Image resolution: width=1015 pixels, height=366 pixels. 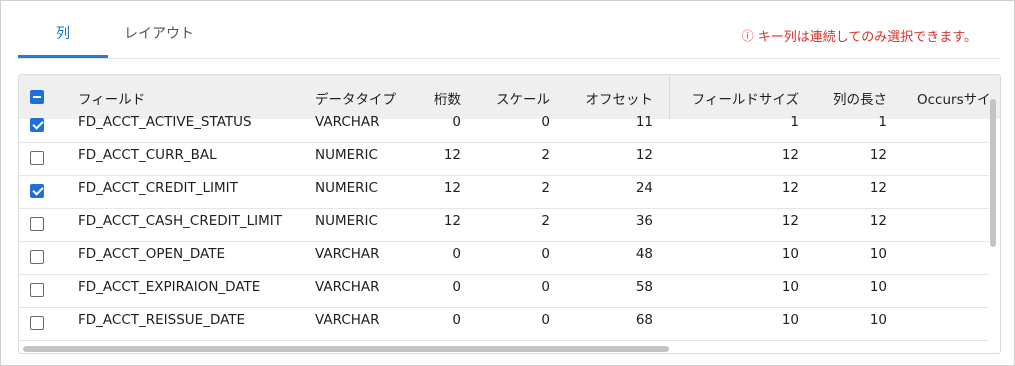 I want to click on cell-offset: 12, so click(x=644, y=155).